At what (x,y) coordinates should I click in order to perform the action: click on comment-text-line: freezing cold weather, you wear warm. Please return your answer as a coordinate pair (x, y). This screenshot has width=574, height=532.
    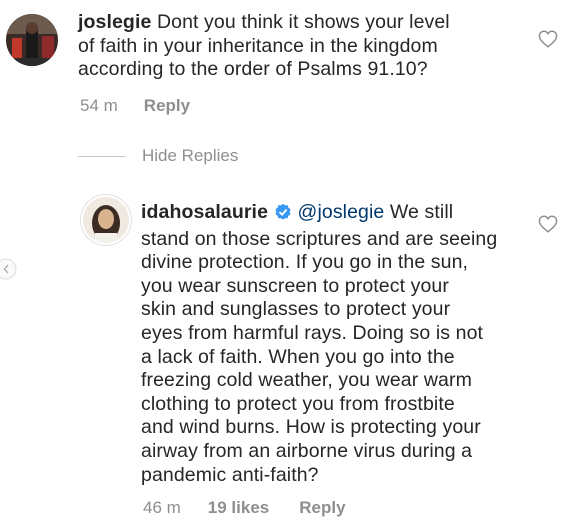
    Looking at the image, I should click on (306, 380).